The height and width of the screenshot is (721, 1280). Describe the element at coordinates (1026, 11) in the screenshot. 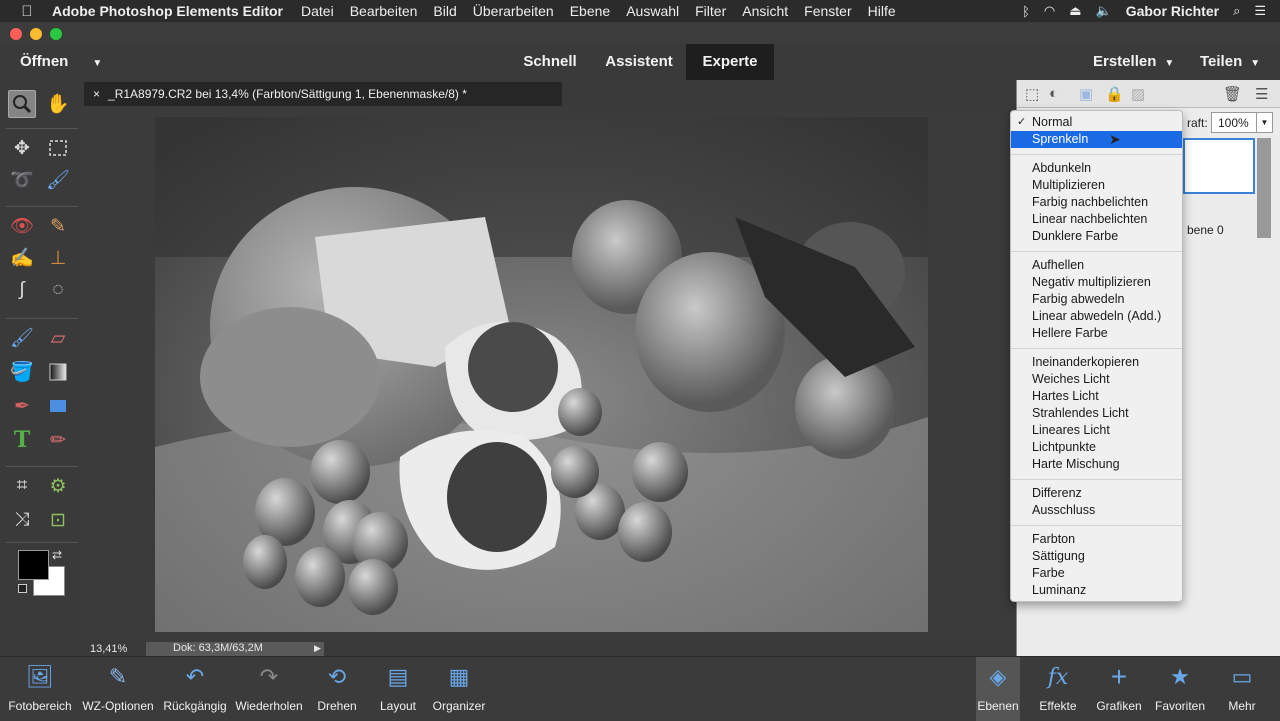

I see `bluetooth-icon: ᛒ` at that location.